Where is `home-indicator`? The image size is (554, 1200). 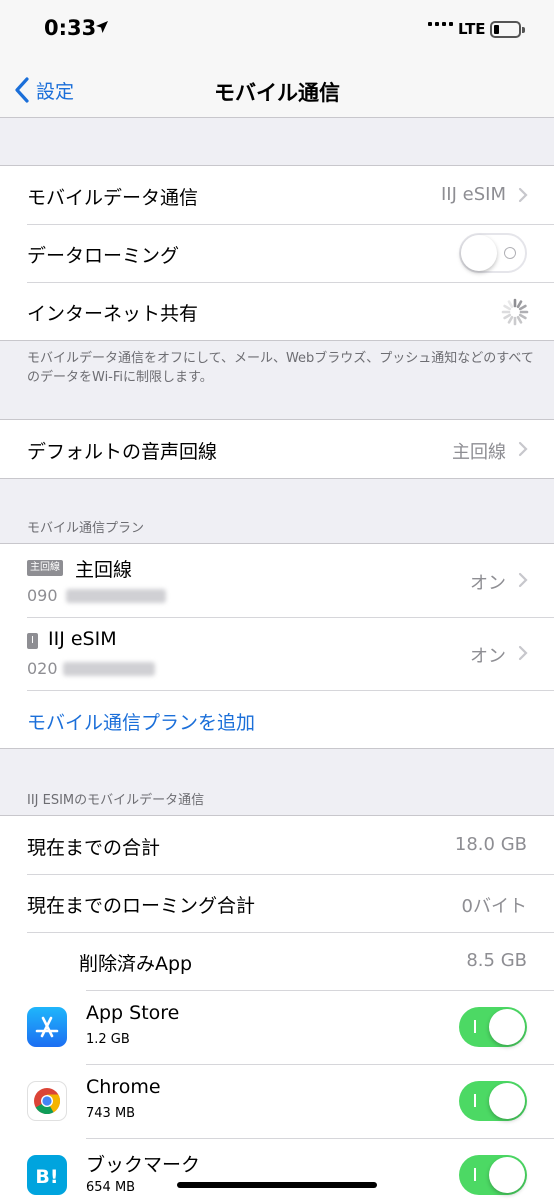 home-indicator is located at coordinates (277, 1185).